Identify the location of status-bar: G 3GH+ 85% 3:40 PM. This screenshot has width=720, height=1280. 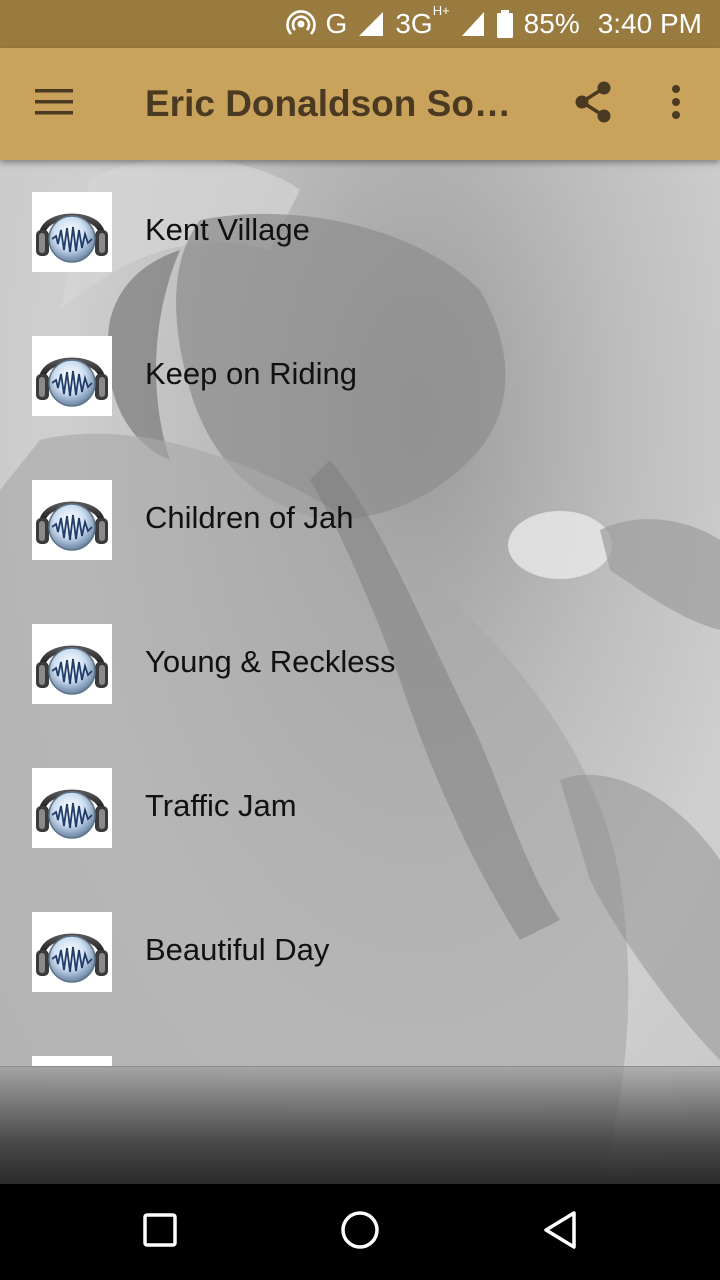
(360, 24).